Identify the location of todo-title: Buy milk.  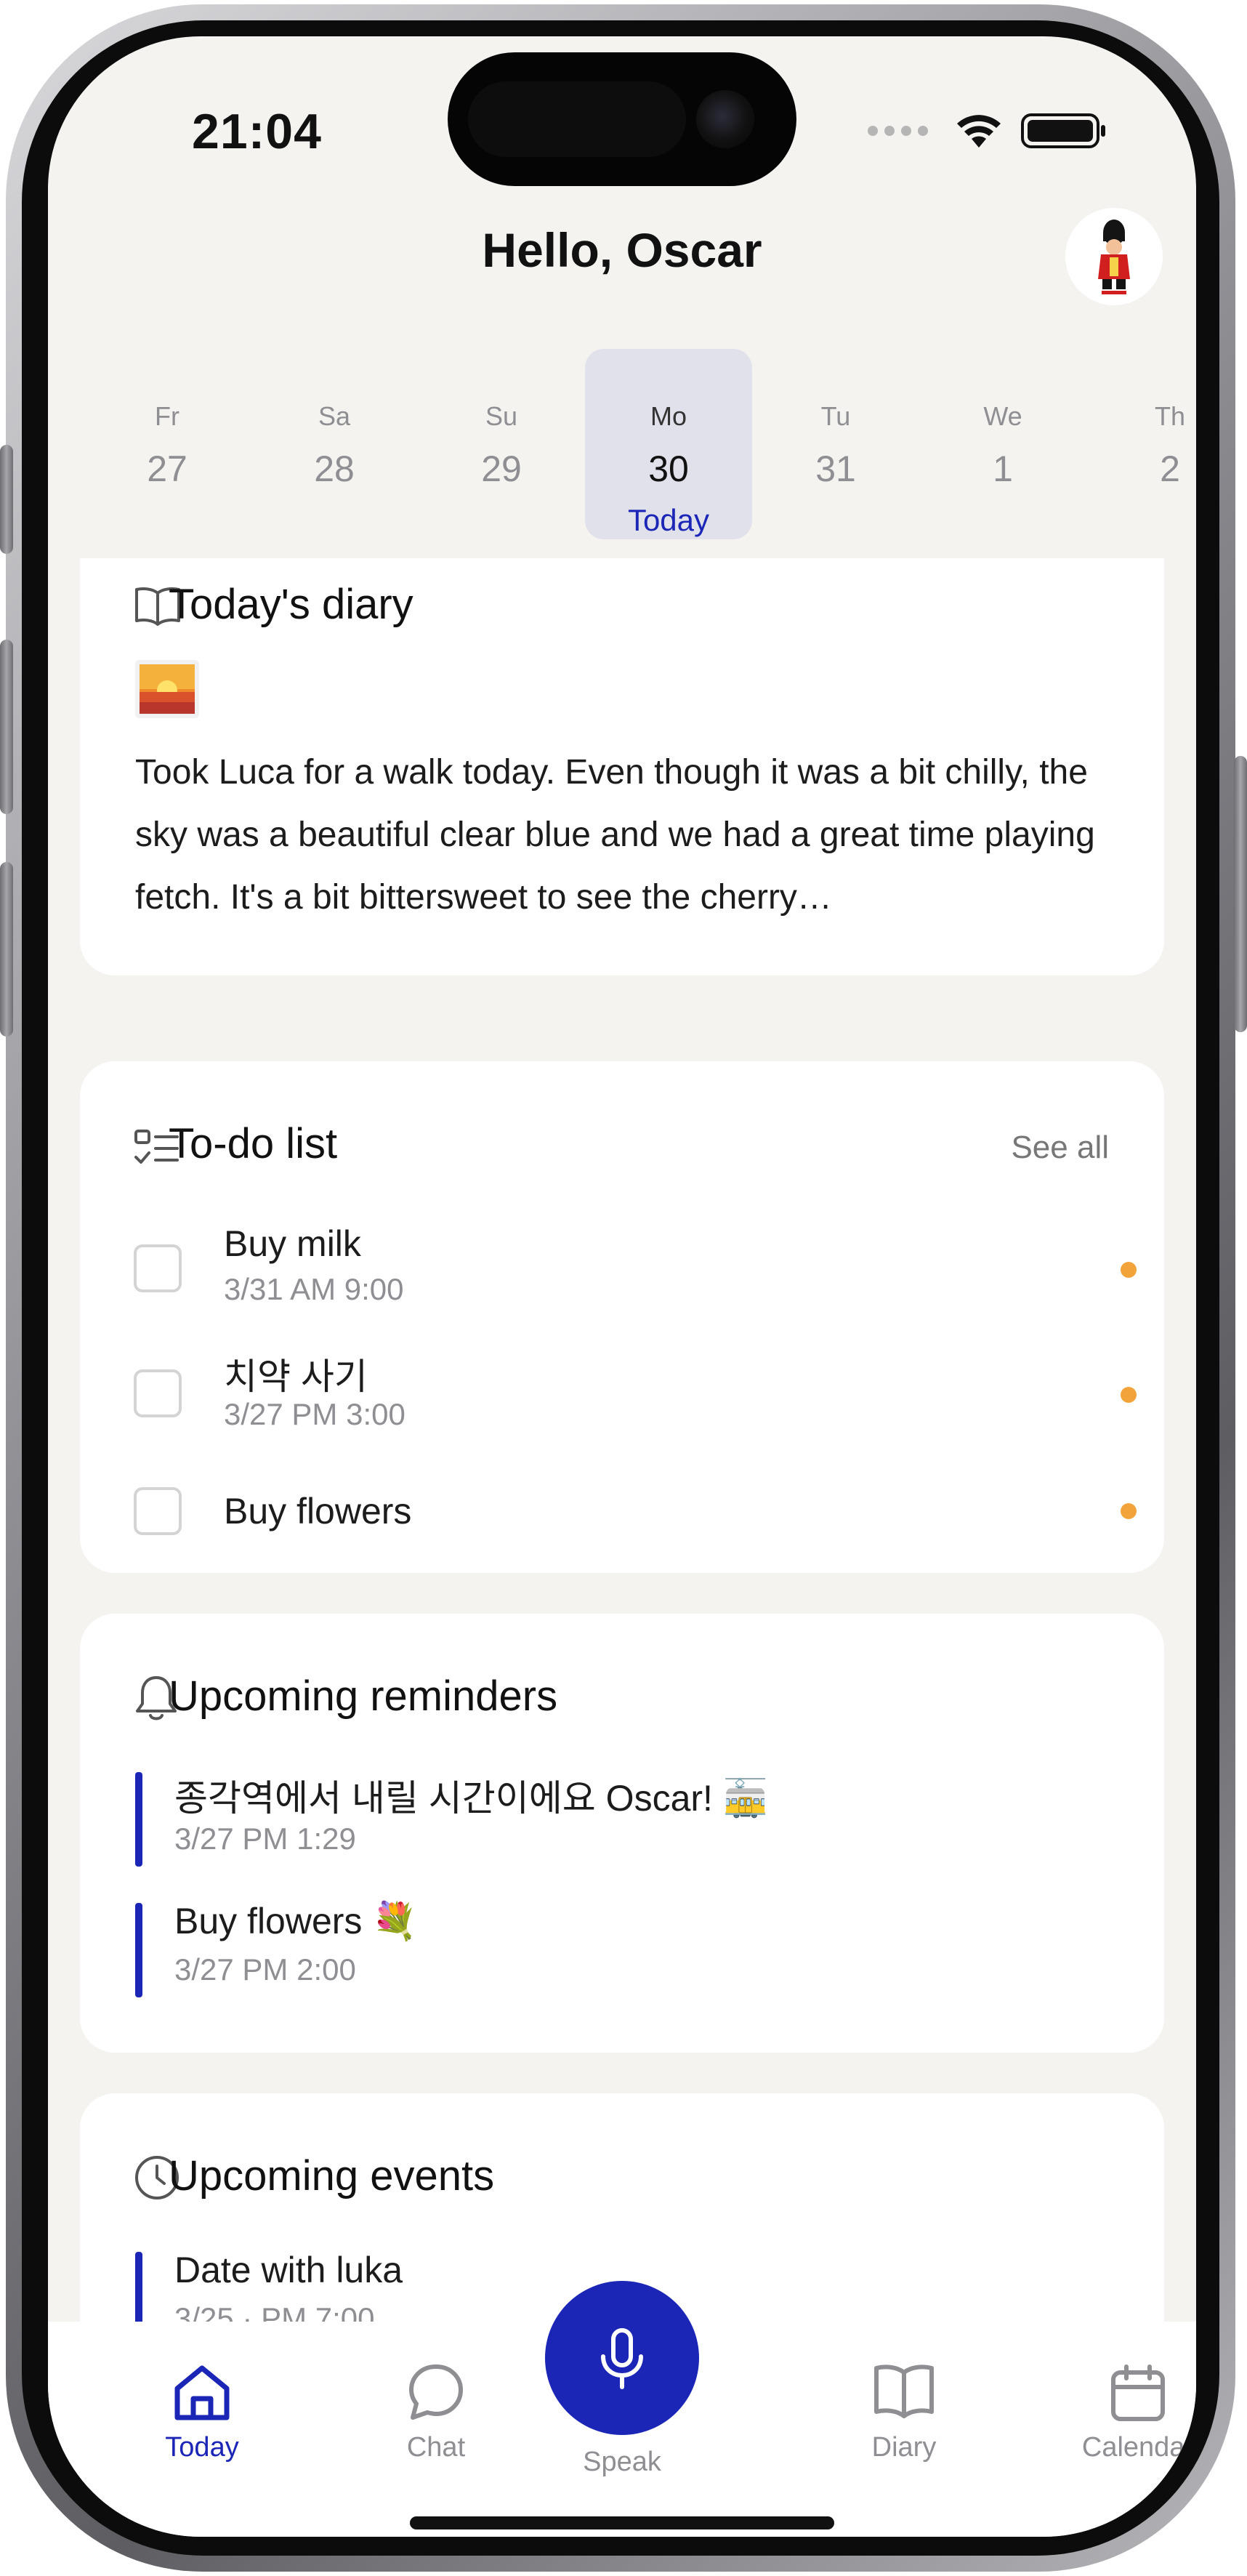
(292, 1243).